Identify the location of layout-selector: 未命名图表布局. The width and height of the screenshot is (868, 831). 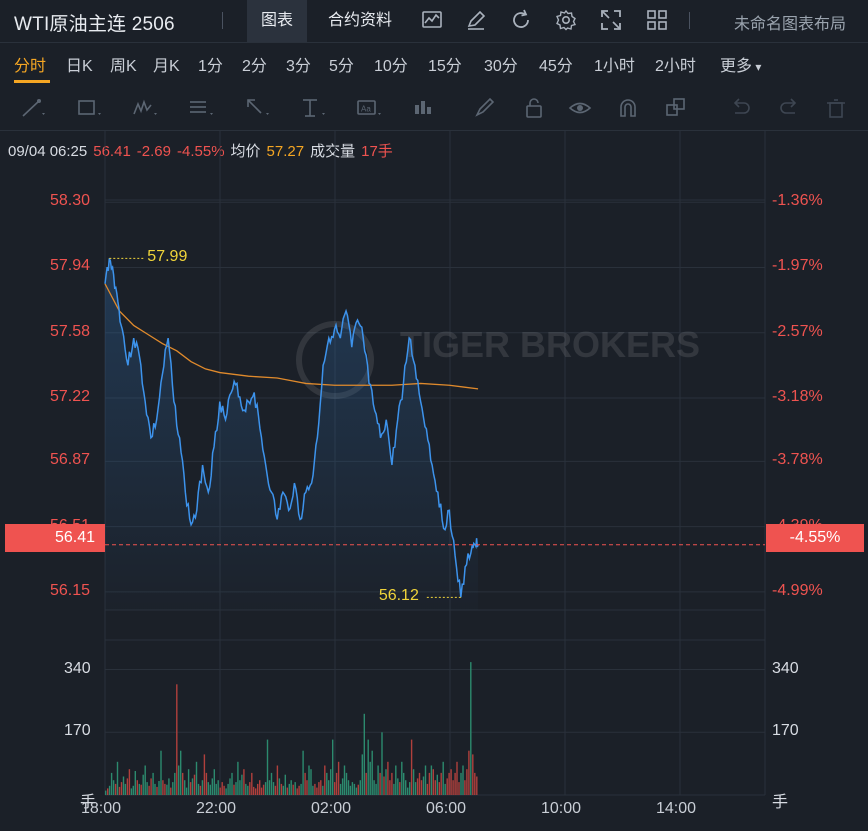
(790, 22).